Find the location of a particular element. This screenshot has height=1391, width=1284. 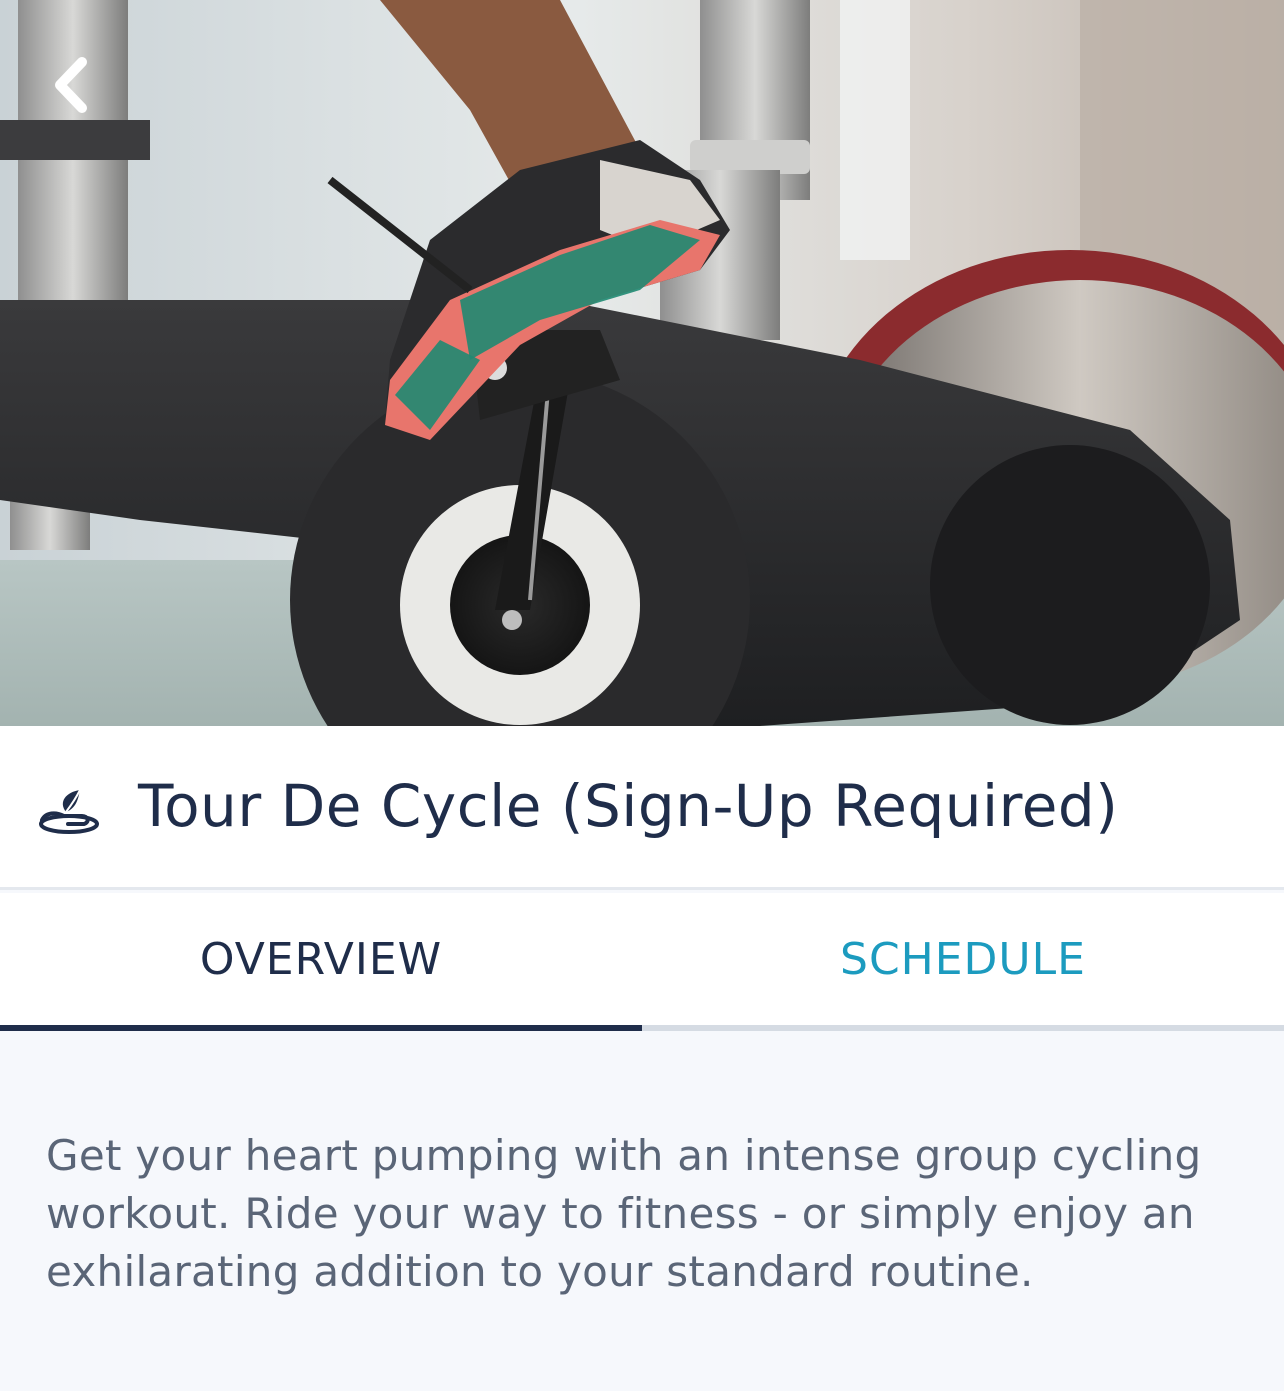

chevron-left-icon is located at coordinates (71, 85).